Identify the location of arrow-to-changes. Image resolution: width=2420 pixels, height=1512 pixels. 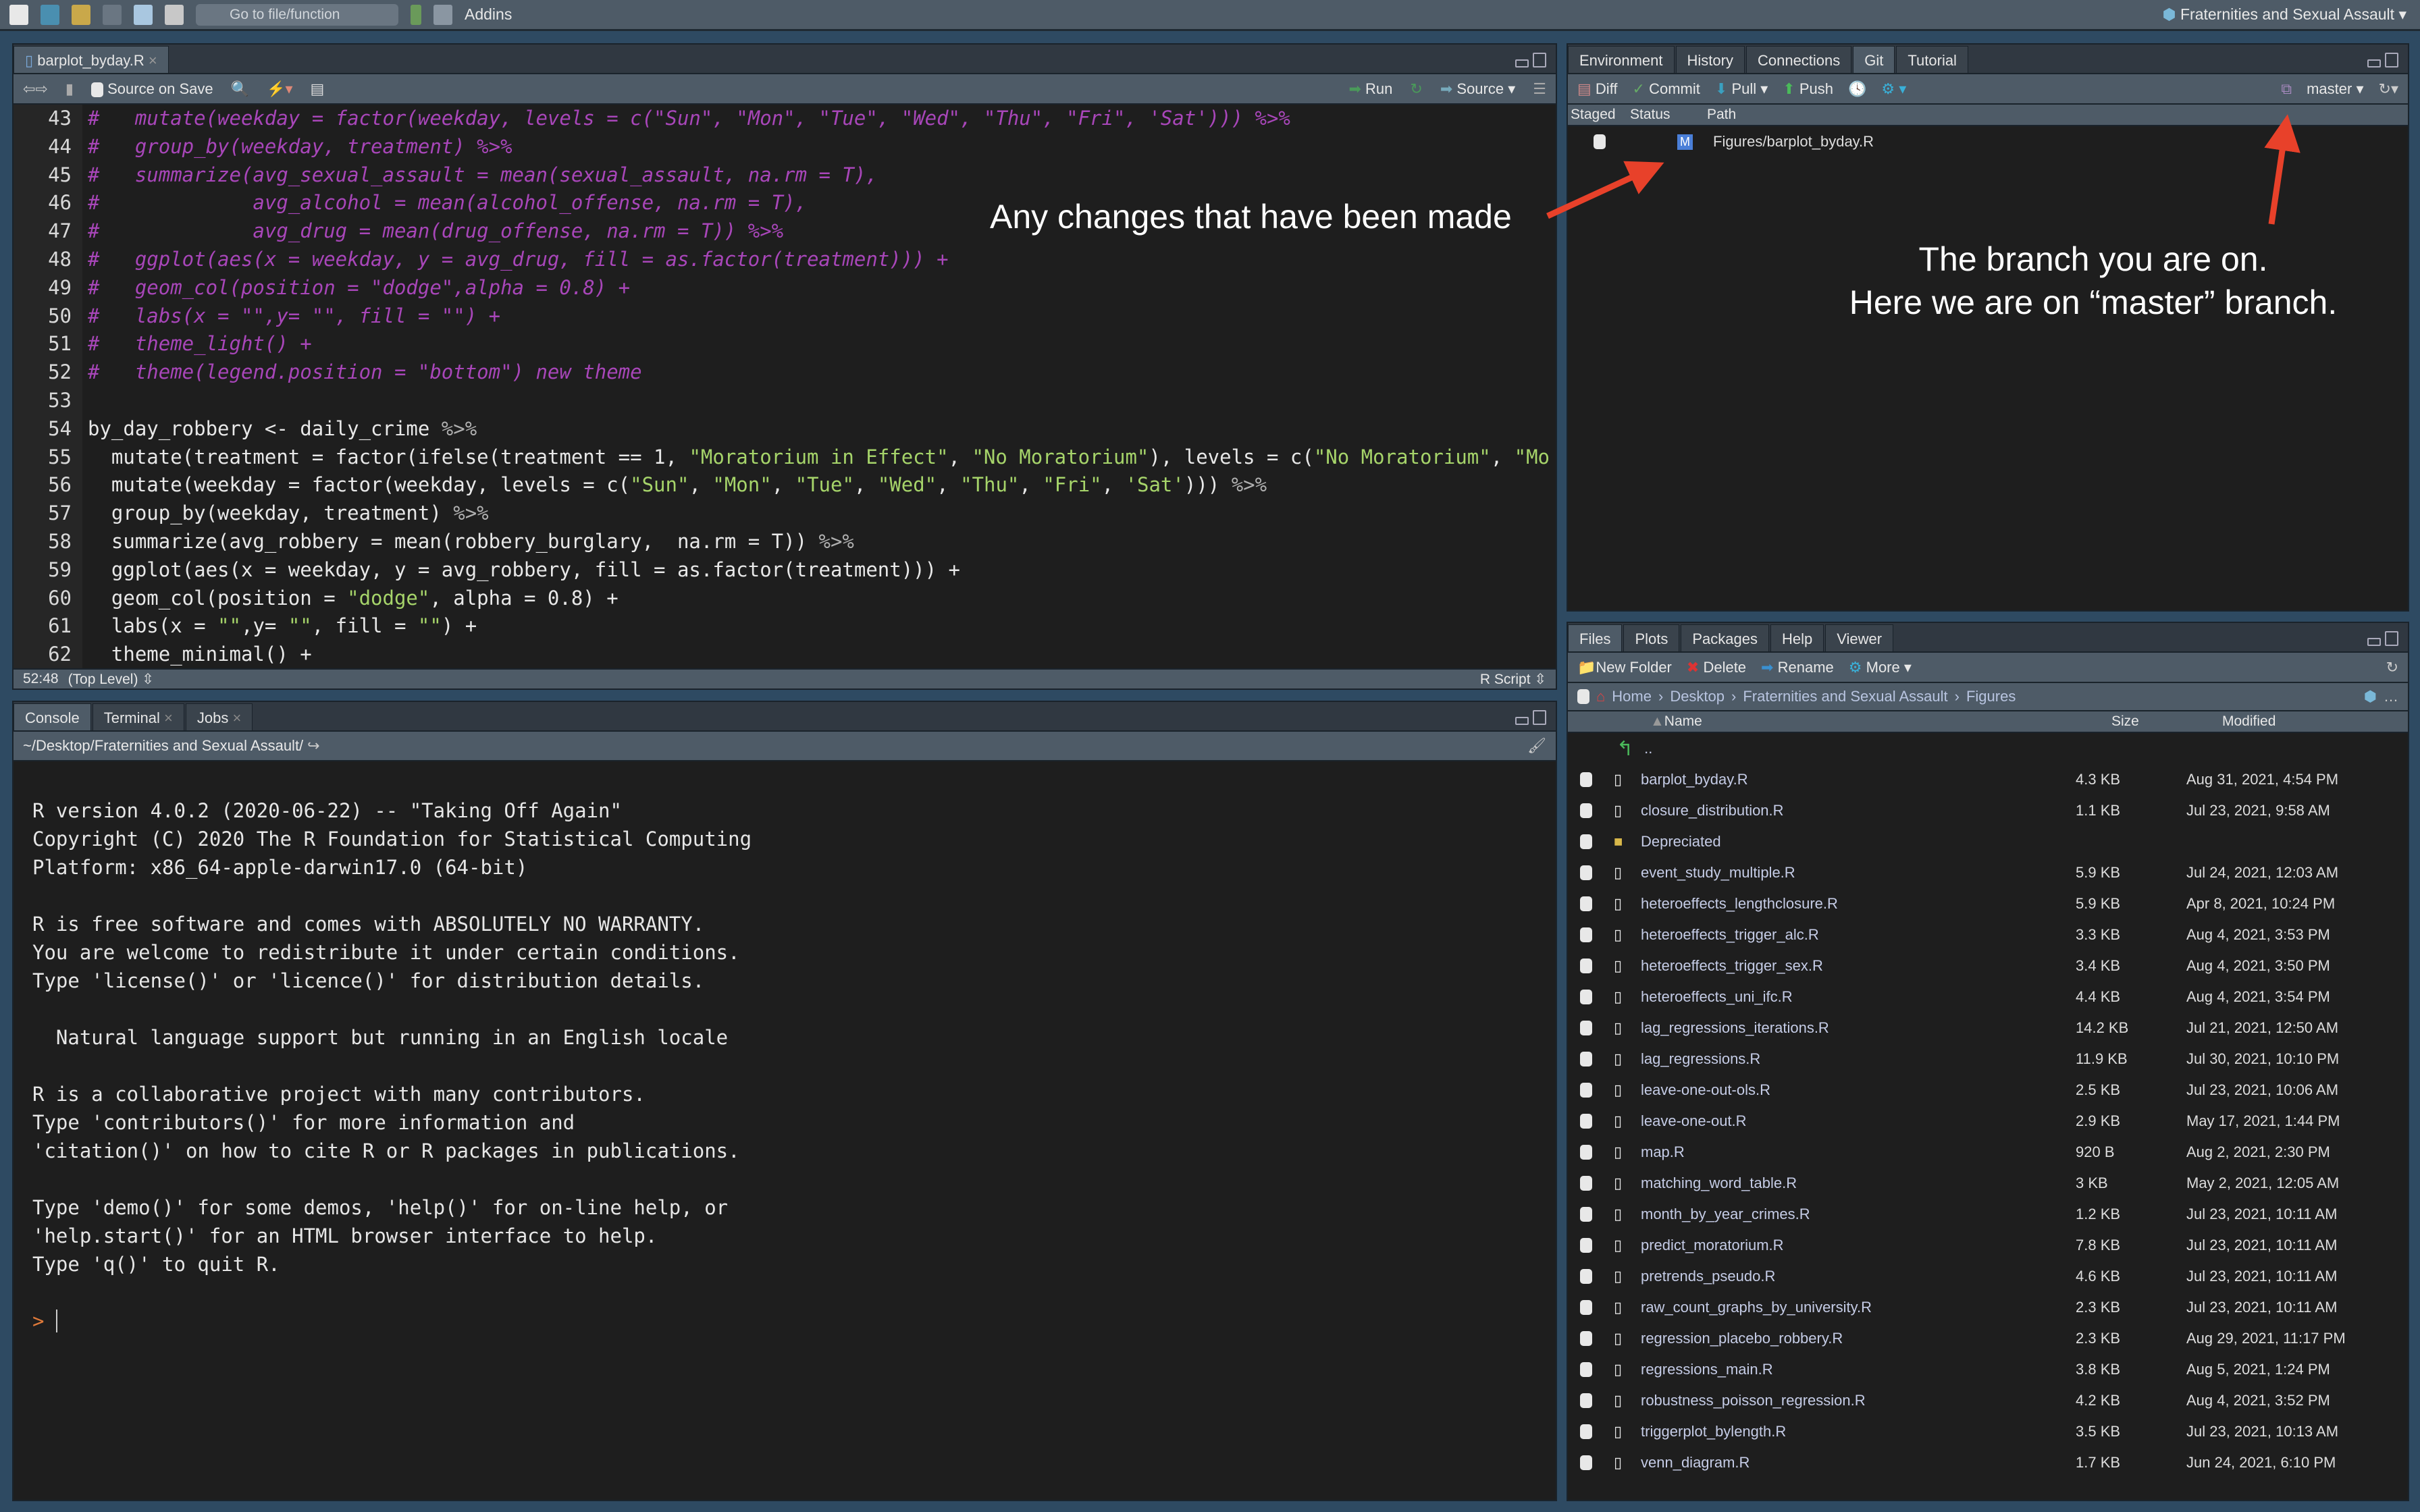
(1605, 190).